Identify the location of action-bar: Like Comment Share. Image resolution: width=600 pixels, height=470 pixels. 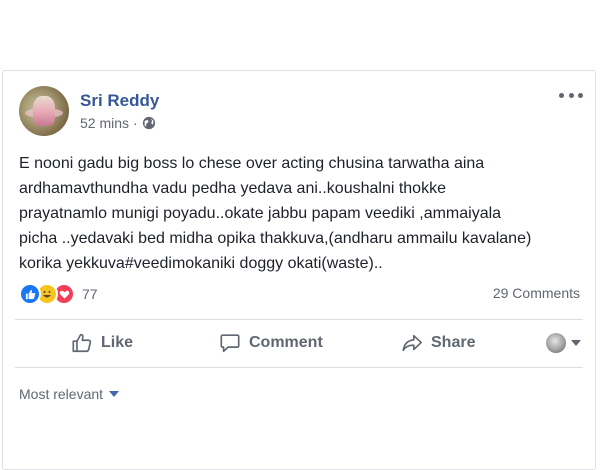
(299, 343).